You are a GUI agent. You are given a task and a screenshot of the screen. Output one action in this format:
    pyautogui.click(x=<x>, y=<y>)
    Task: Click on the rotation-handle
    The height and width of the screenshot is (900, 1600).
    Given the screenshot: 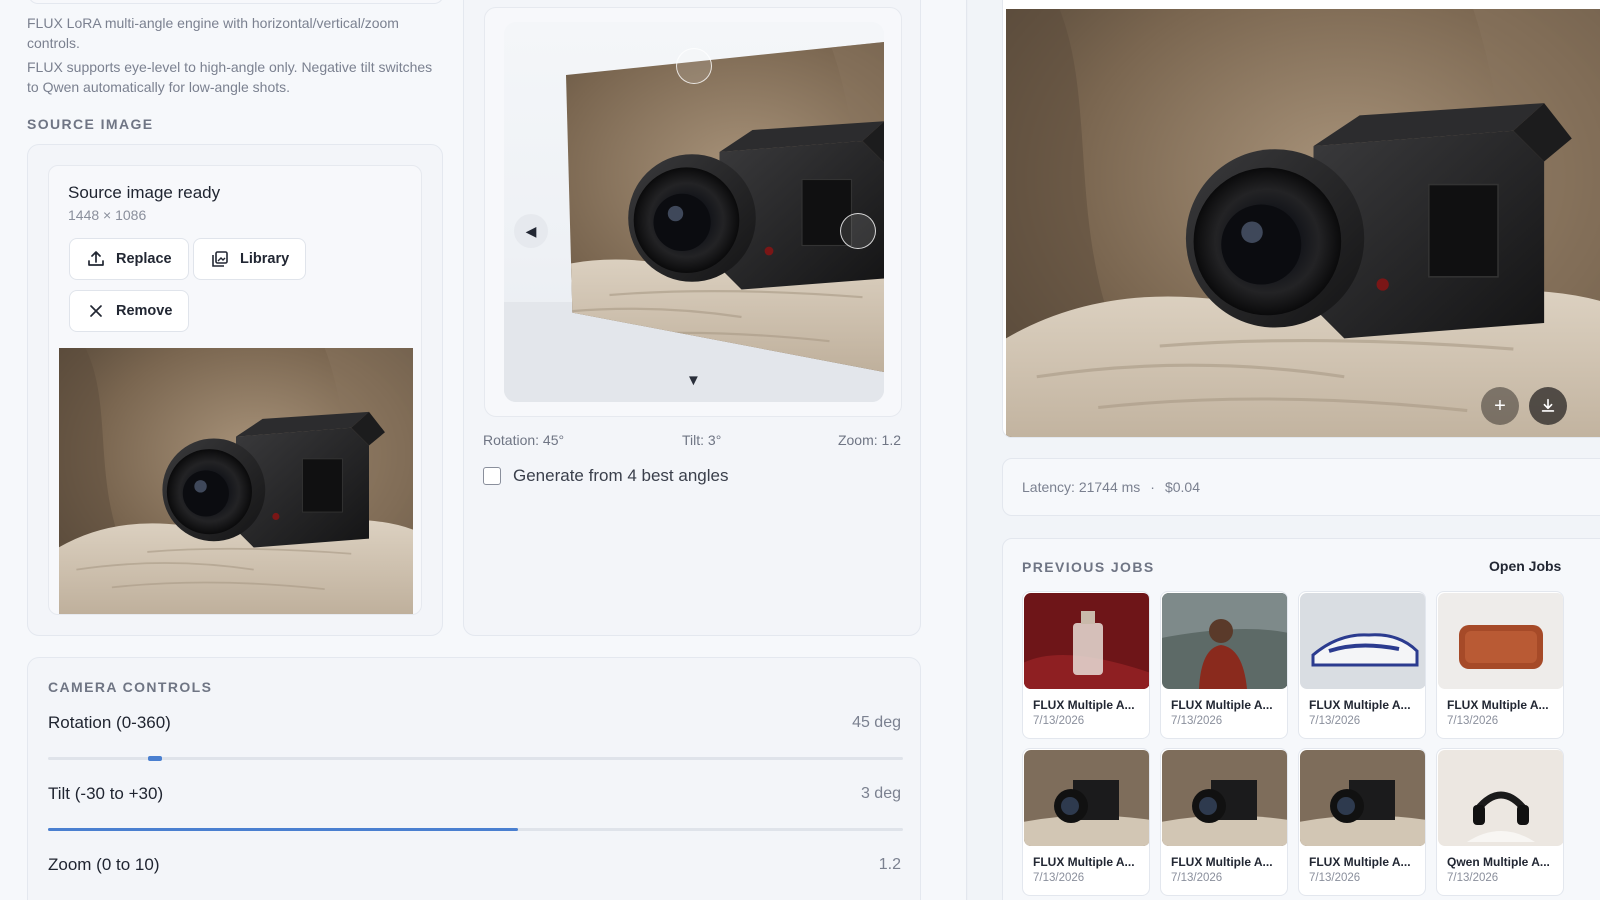 What is the action you would take?
    pyautogui.click(x=858, y=231)
    